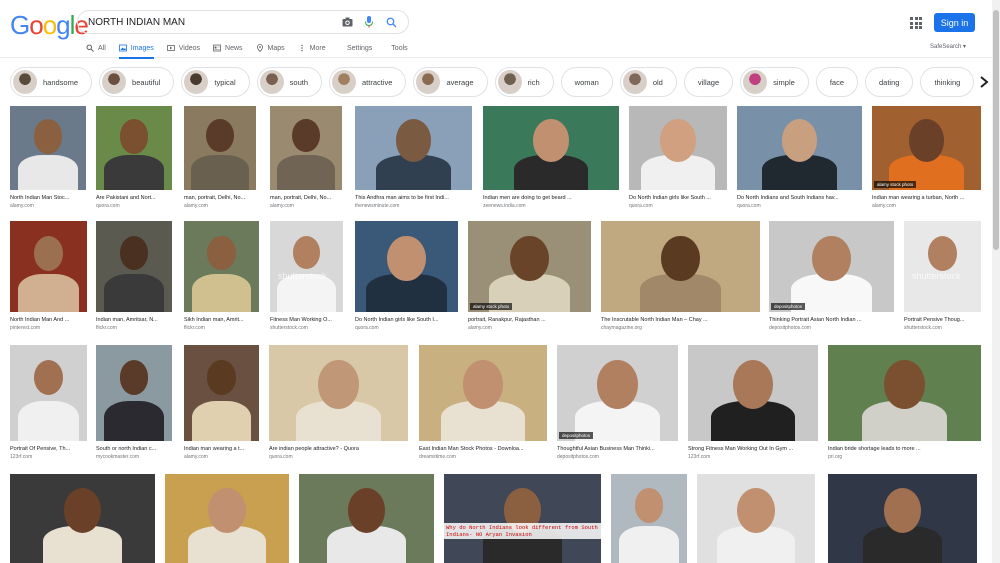 The width and height of the screenshot is (1000, 563). What do you see at coordinates (134, 457) in the screenshot?
I see `result-source: mycookmaster.com` at bounding box center [134, 457].